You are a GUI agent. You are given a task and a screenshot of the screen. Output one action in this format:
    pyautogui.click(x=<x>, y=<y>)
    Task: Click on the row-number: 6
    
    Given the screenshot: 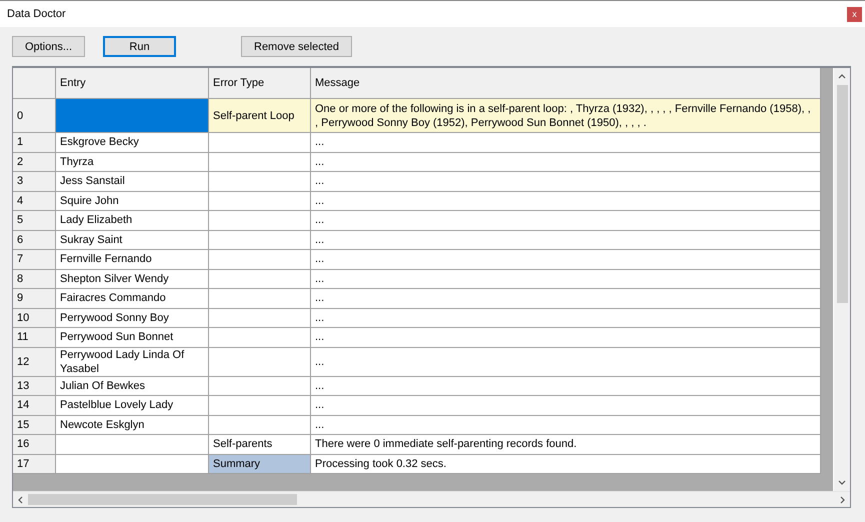 What is the action you would take?
    pyautogui.click(x=34, y=240)
    